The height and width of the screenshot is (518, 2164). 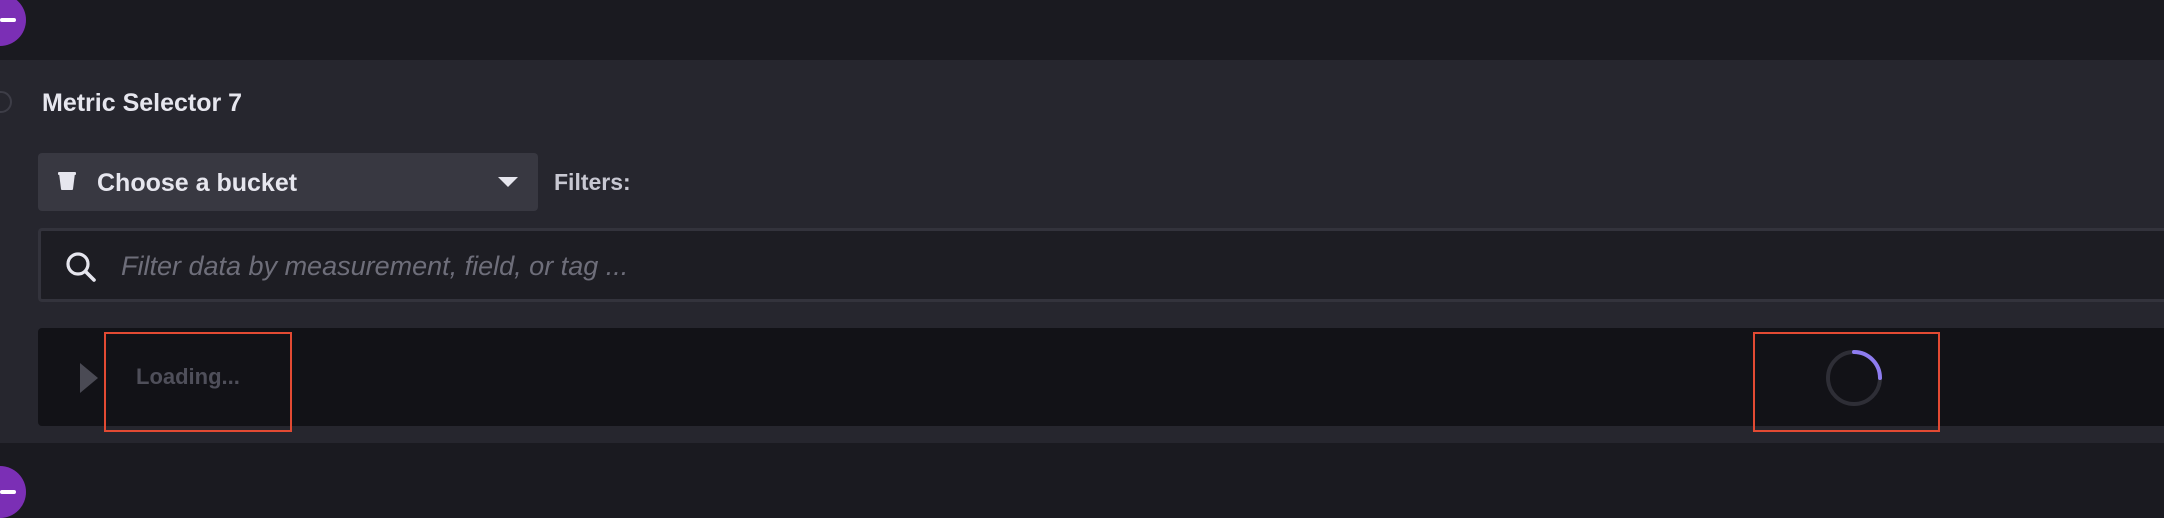 What do you see at coordinates (89, 378) in the screenshot?
I see `caret-right-icon` at bounding box center [89, 378].